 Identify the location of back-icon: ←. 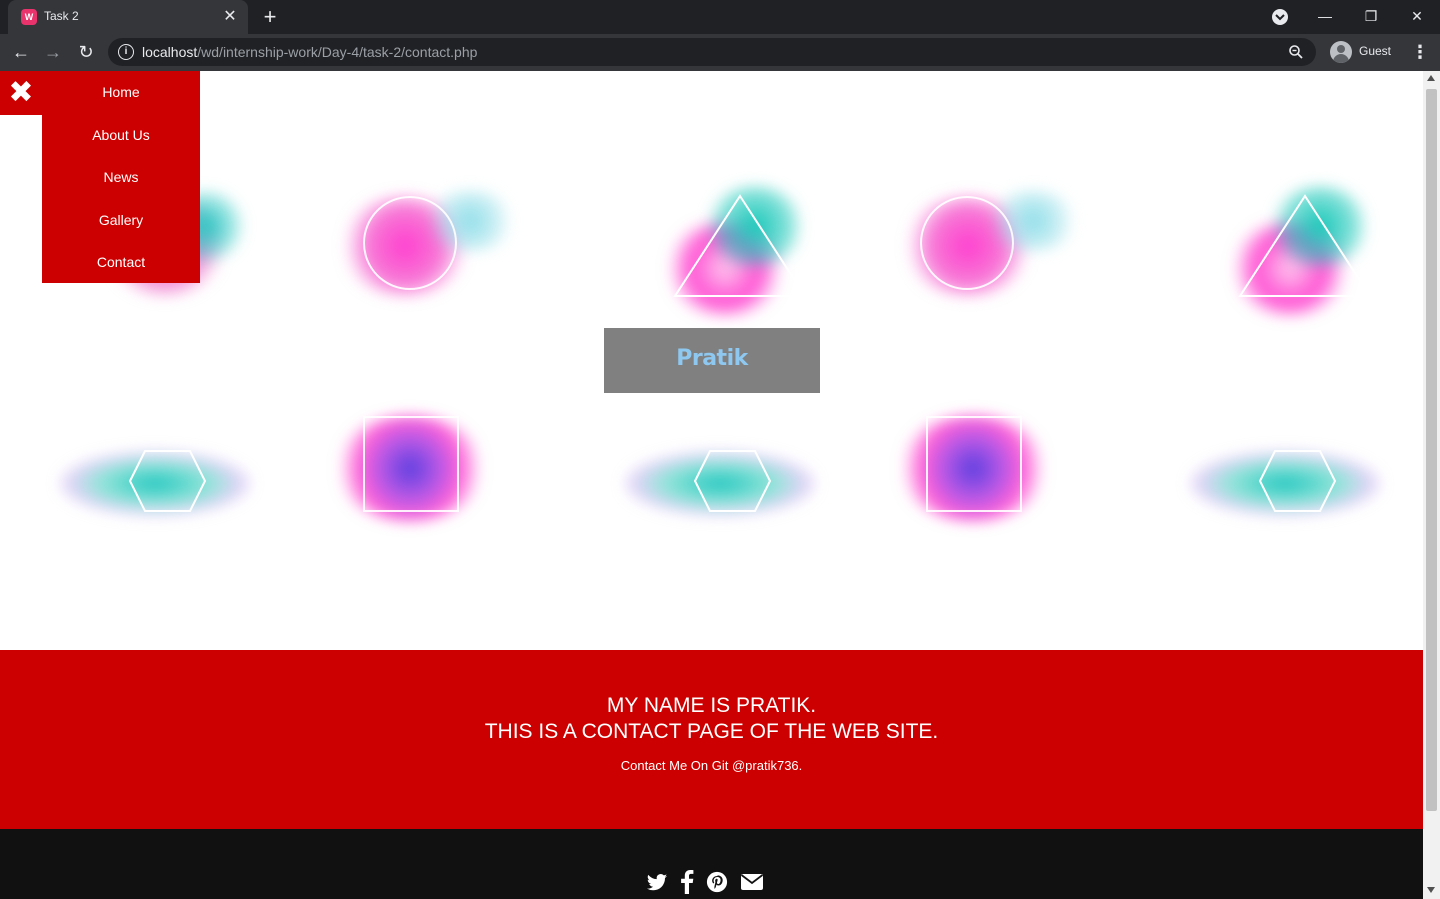
(21, 52).